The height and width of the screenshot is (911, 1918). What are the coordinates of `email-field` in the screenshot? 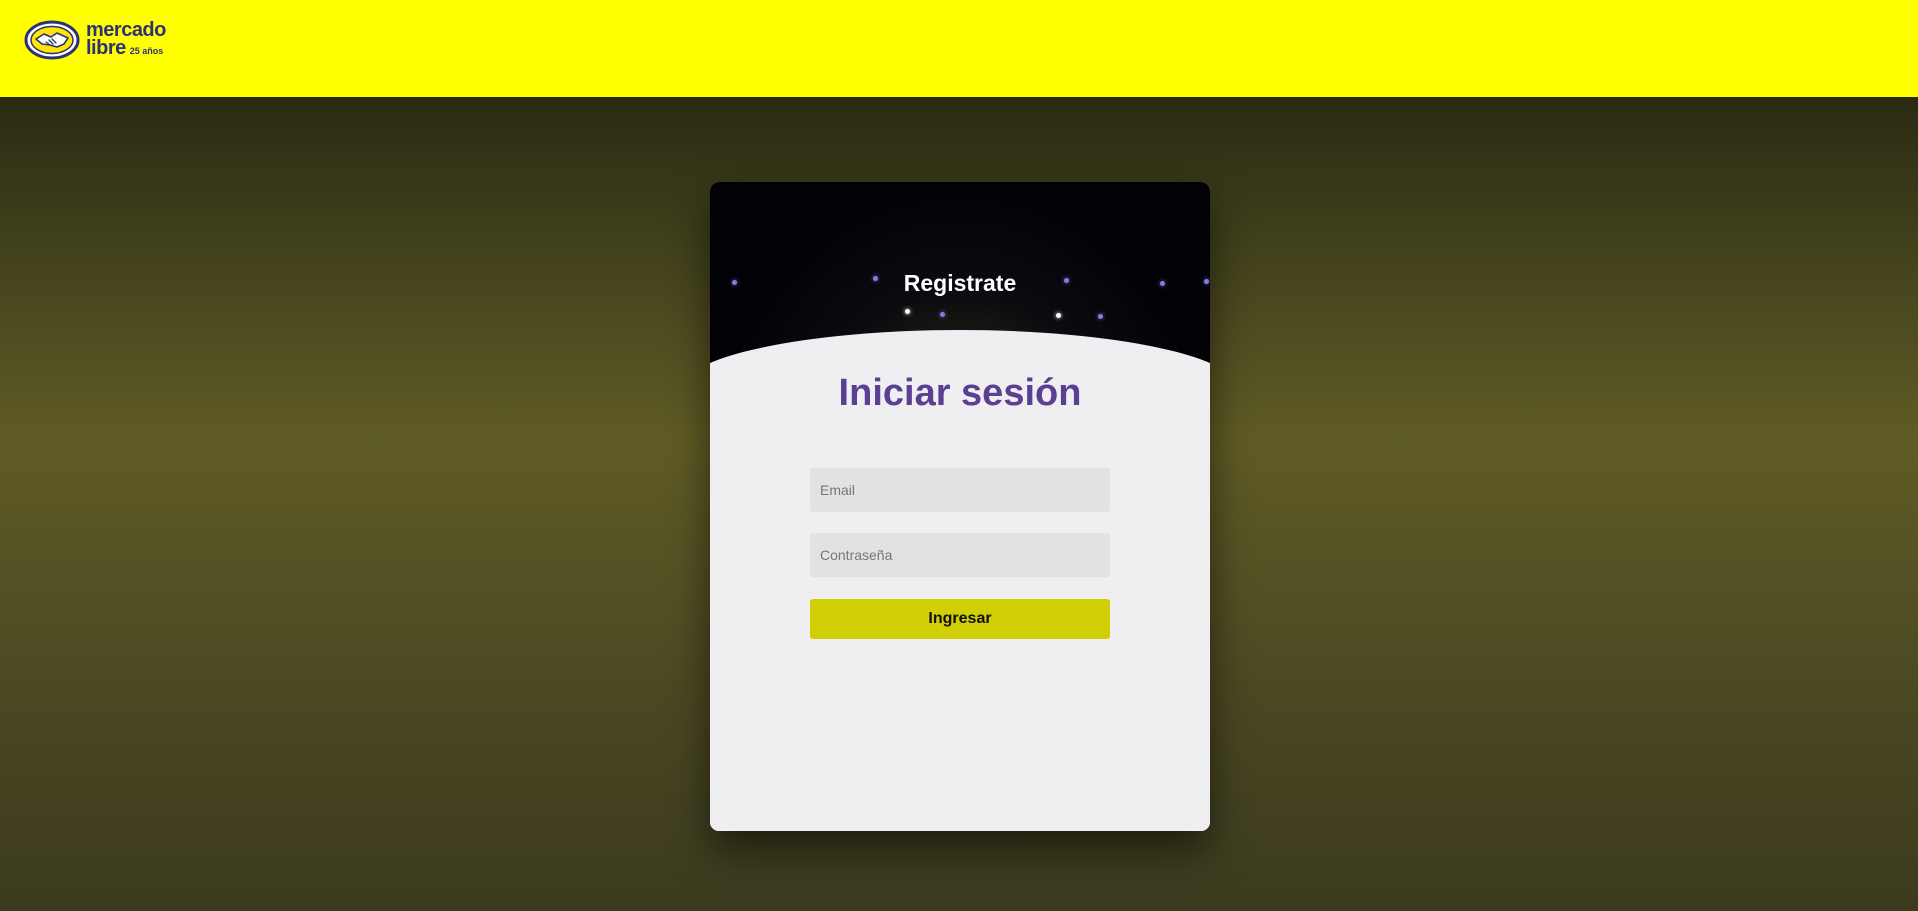 It's located at (960, 490).